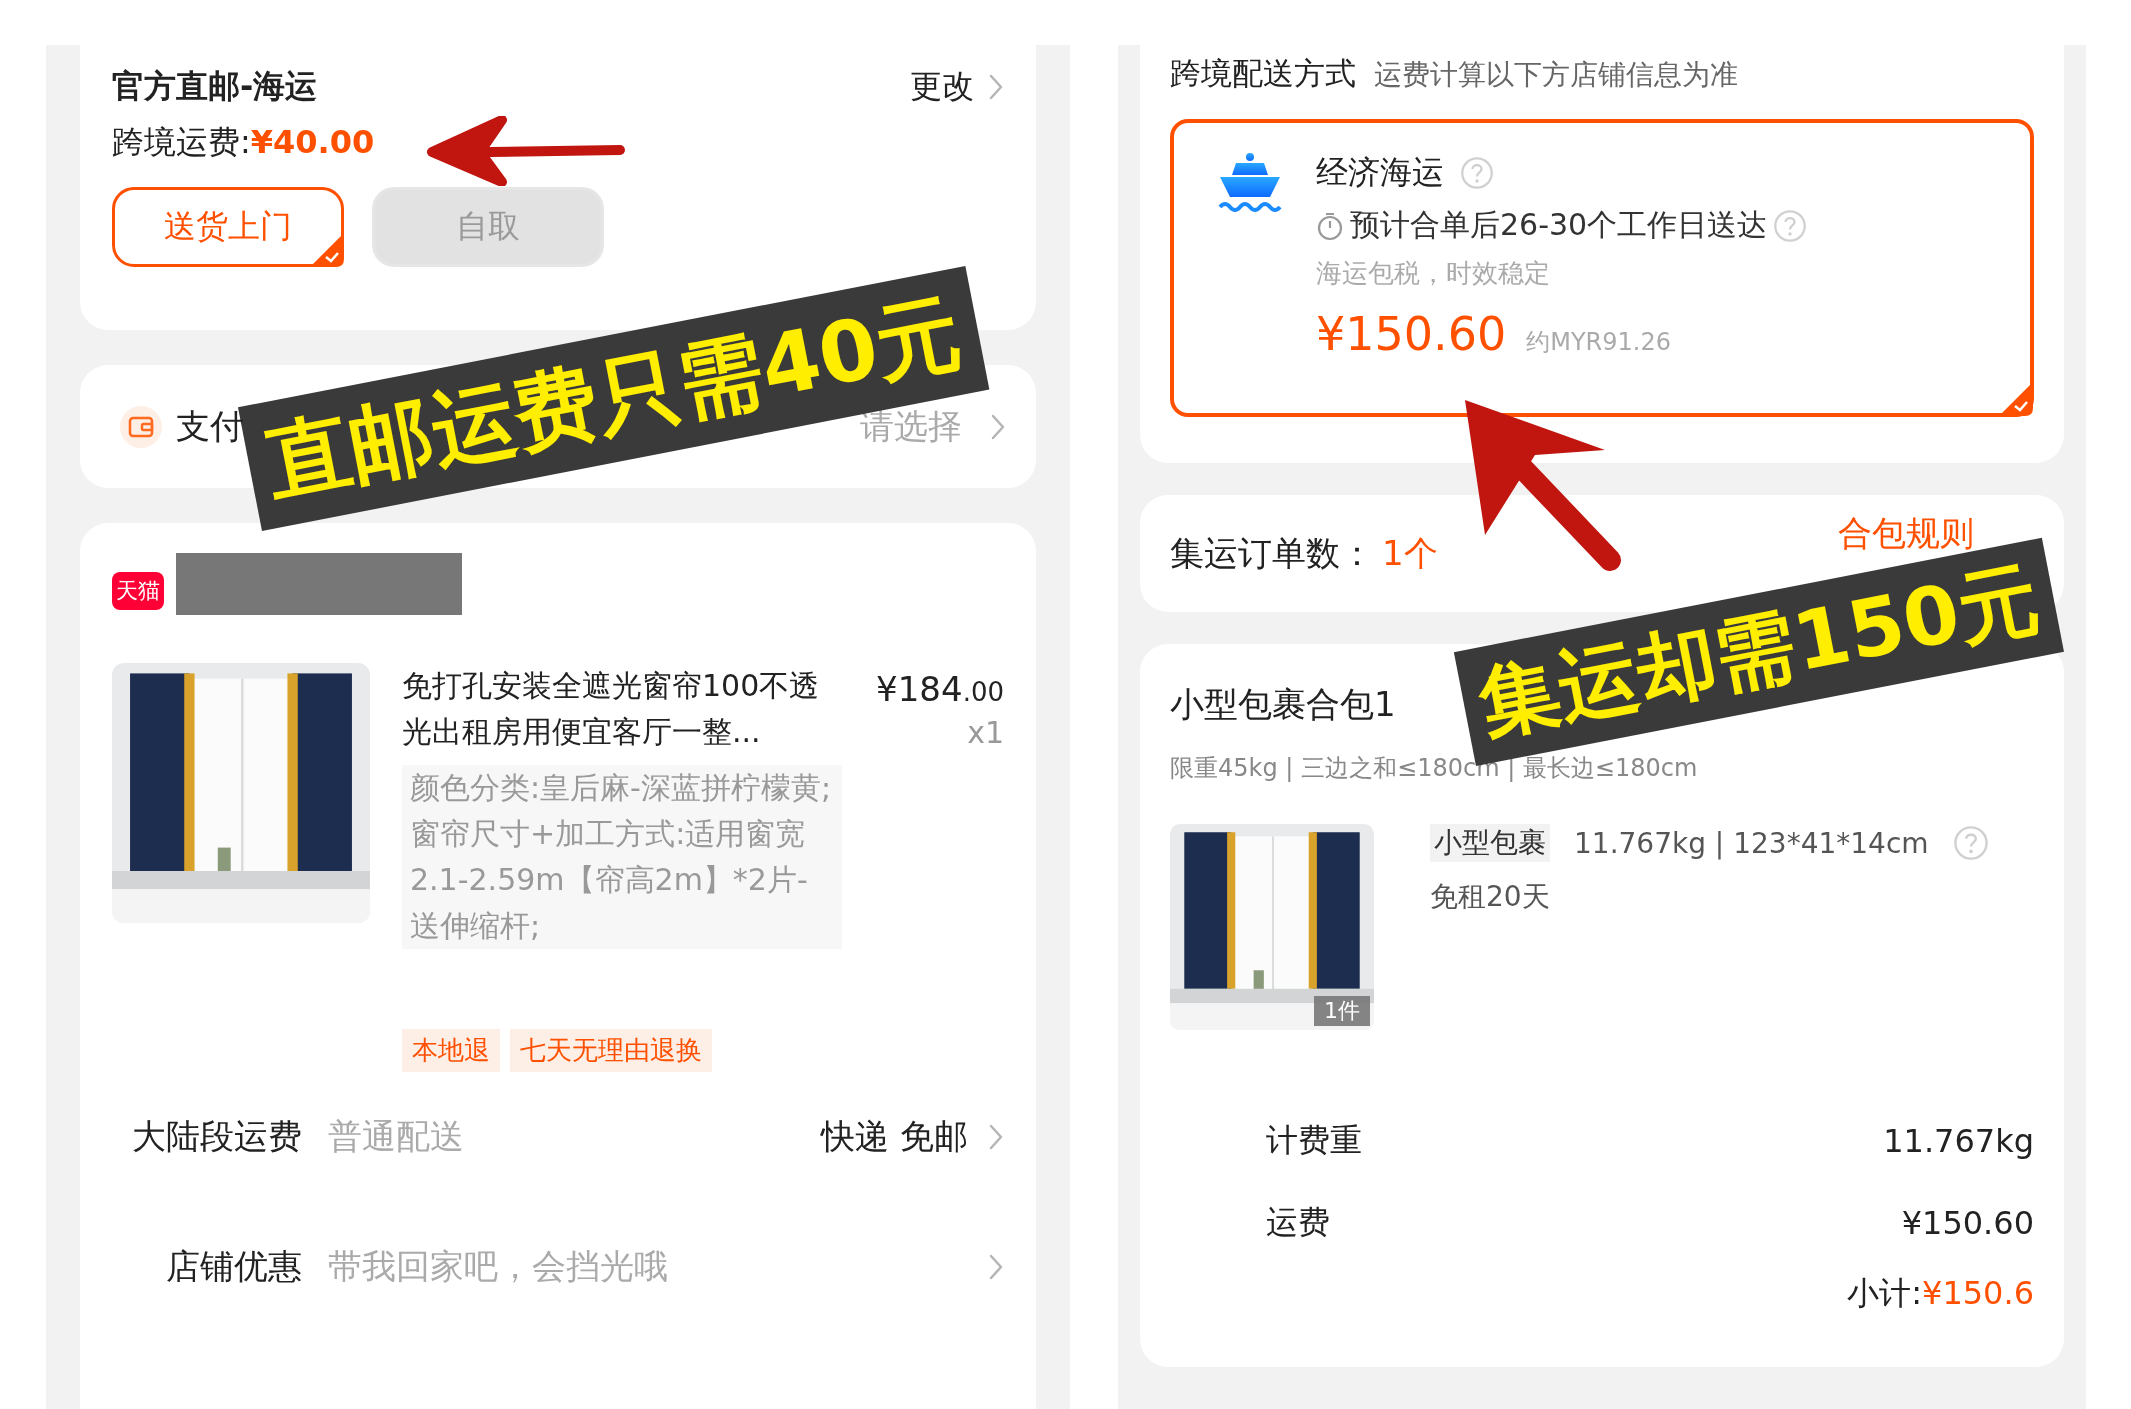  What do you see at coordinates (1283, 704) in the screenshot?
I see `package-title: 小型包裹合包1` at bounding box center [1283, 704].